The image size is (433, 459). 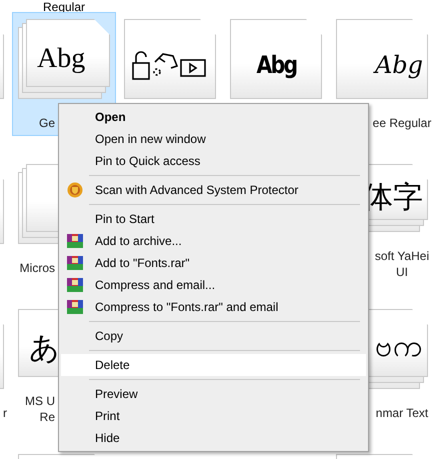 What do you see at coordinates (402, 123) in the screenshot?
I see `font-label: ee Regular` at bounding box center [402, 123].